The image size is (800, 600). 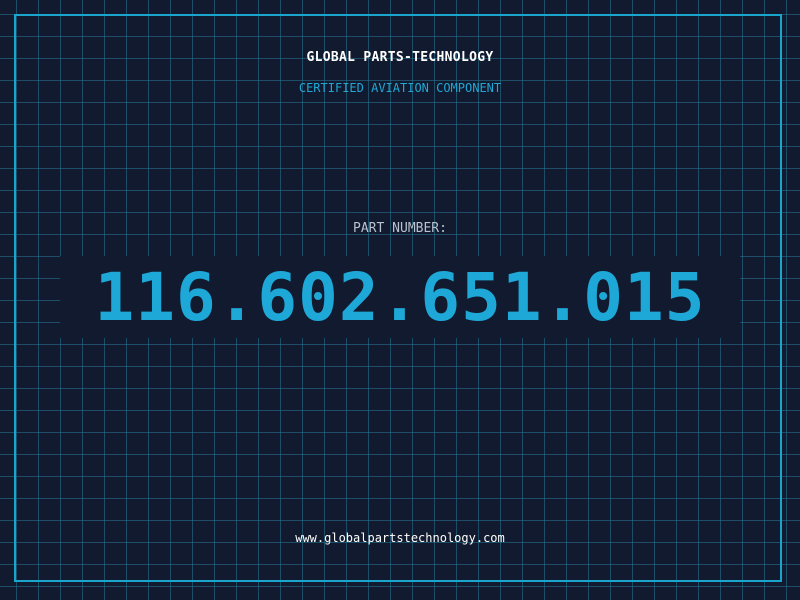 I want to click on part-number-label: PART NUMBER:, so click(x=400, y=228).